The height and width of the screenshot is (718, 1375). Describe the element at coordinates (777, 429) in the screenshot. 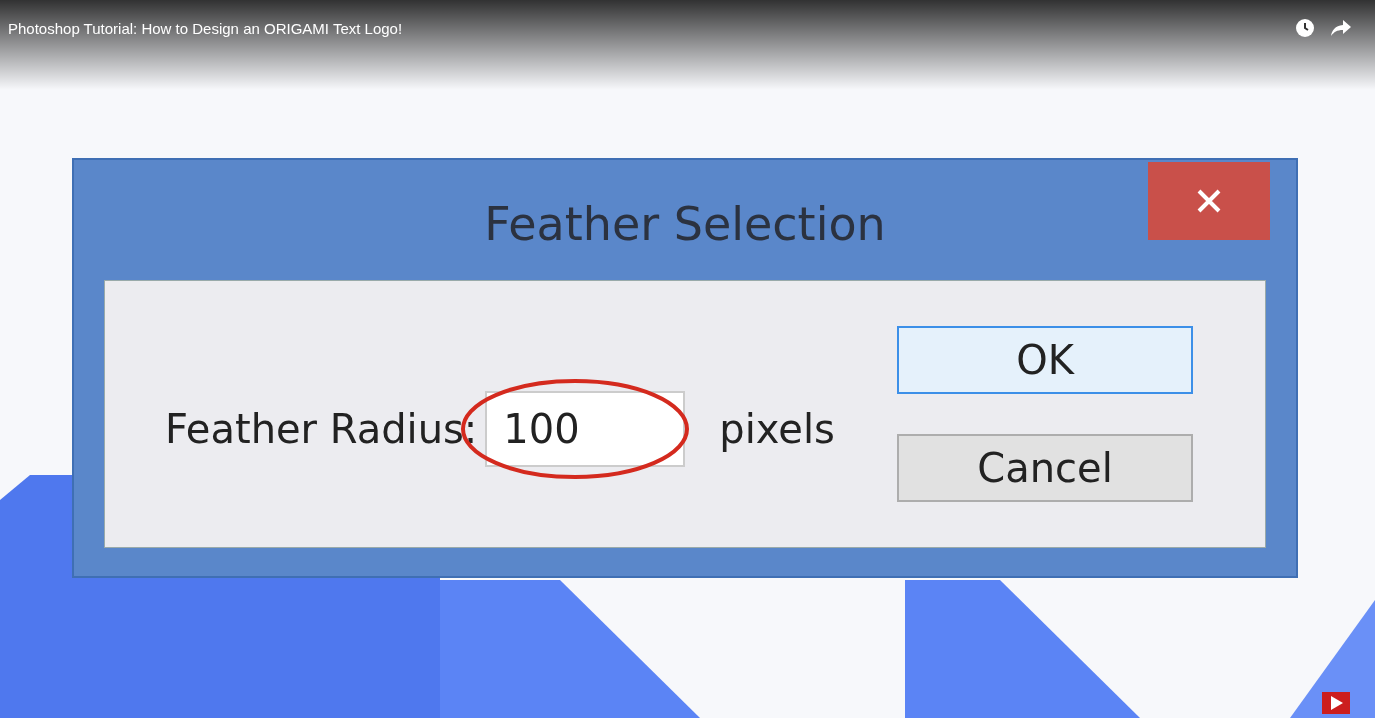

I see `unit-label: pixels` at that location.